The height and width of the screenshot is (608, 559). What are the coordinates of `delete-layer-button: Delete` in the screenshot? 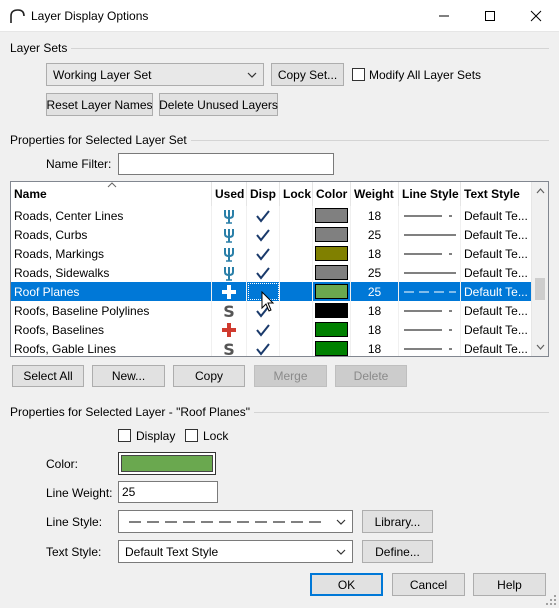 It's located at (371, 376).